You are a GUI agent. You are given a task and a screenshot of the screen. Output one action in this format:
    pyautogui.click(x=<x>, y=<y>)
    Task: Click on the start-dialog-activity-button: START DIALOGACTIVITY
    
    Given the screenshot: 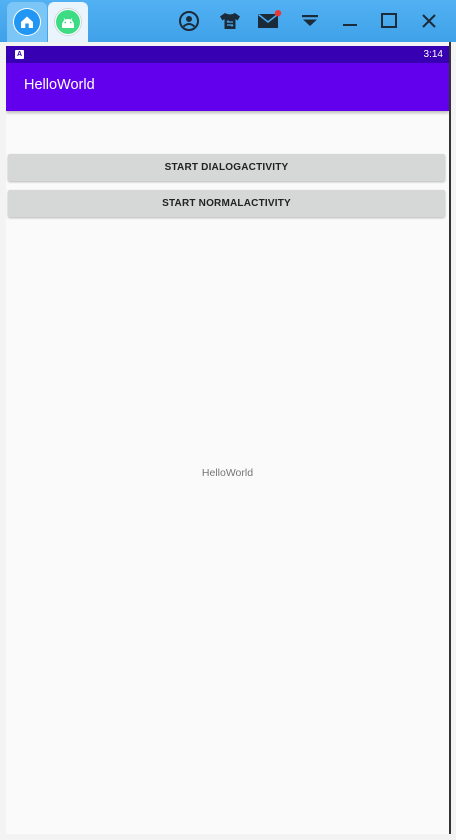 What is the action you would take?
    pyautogui.click(x=226, y=167)
    